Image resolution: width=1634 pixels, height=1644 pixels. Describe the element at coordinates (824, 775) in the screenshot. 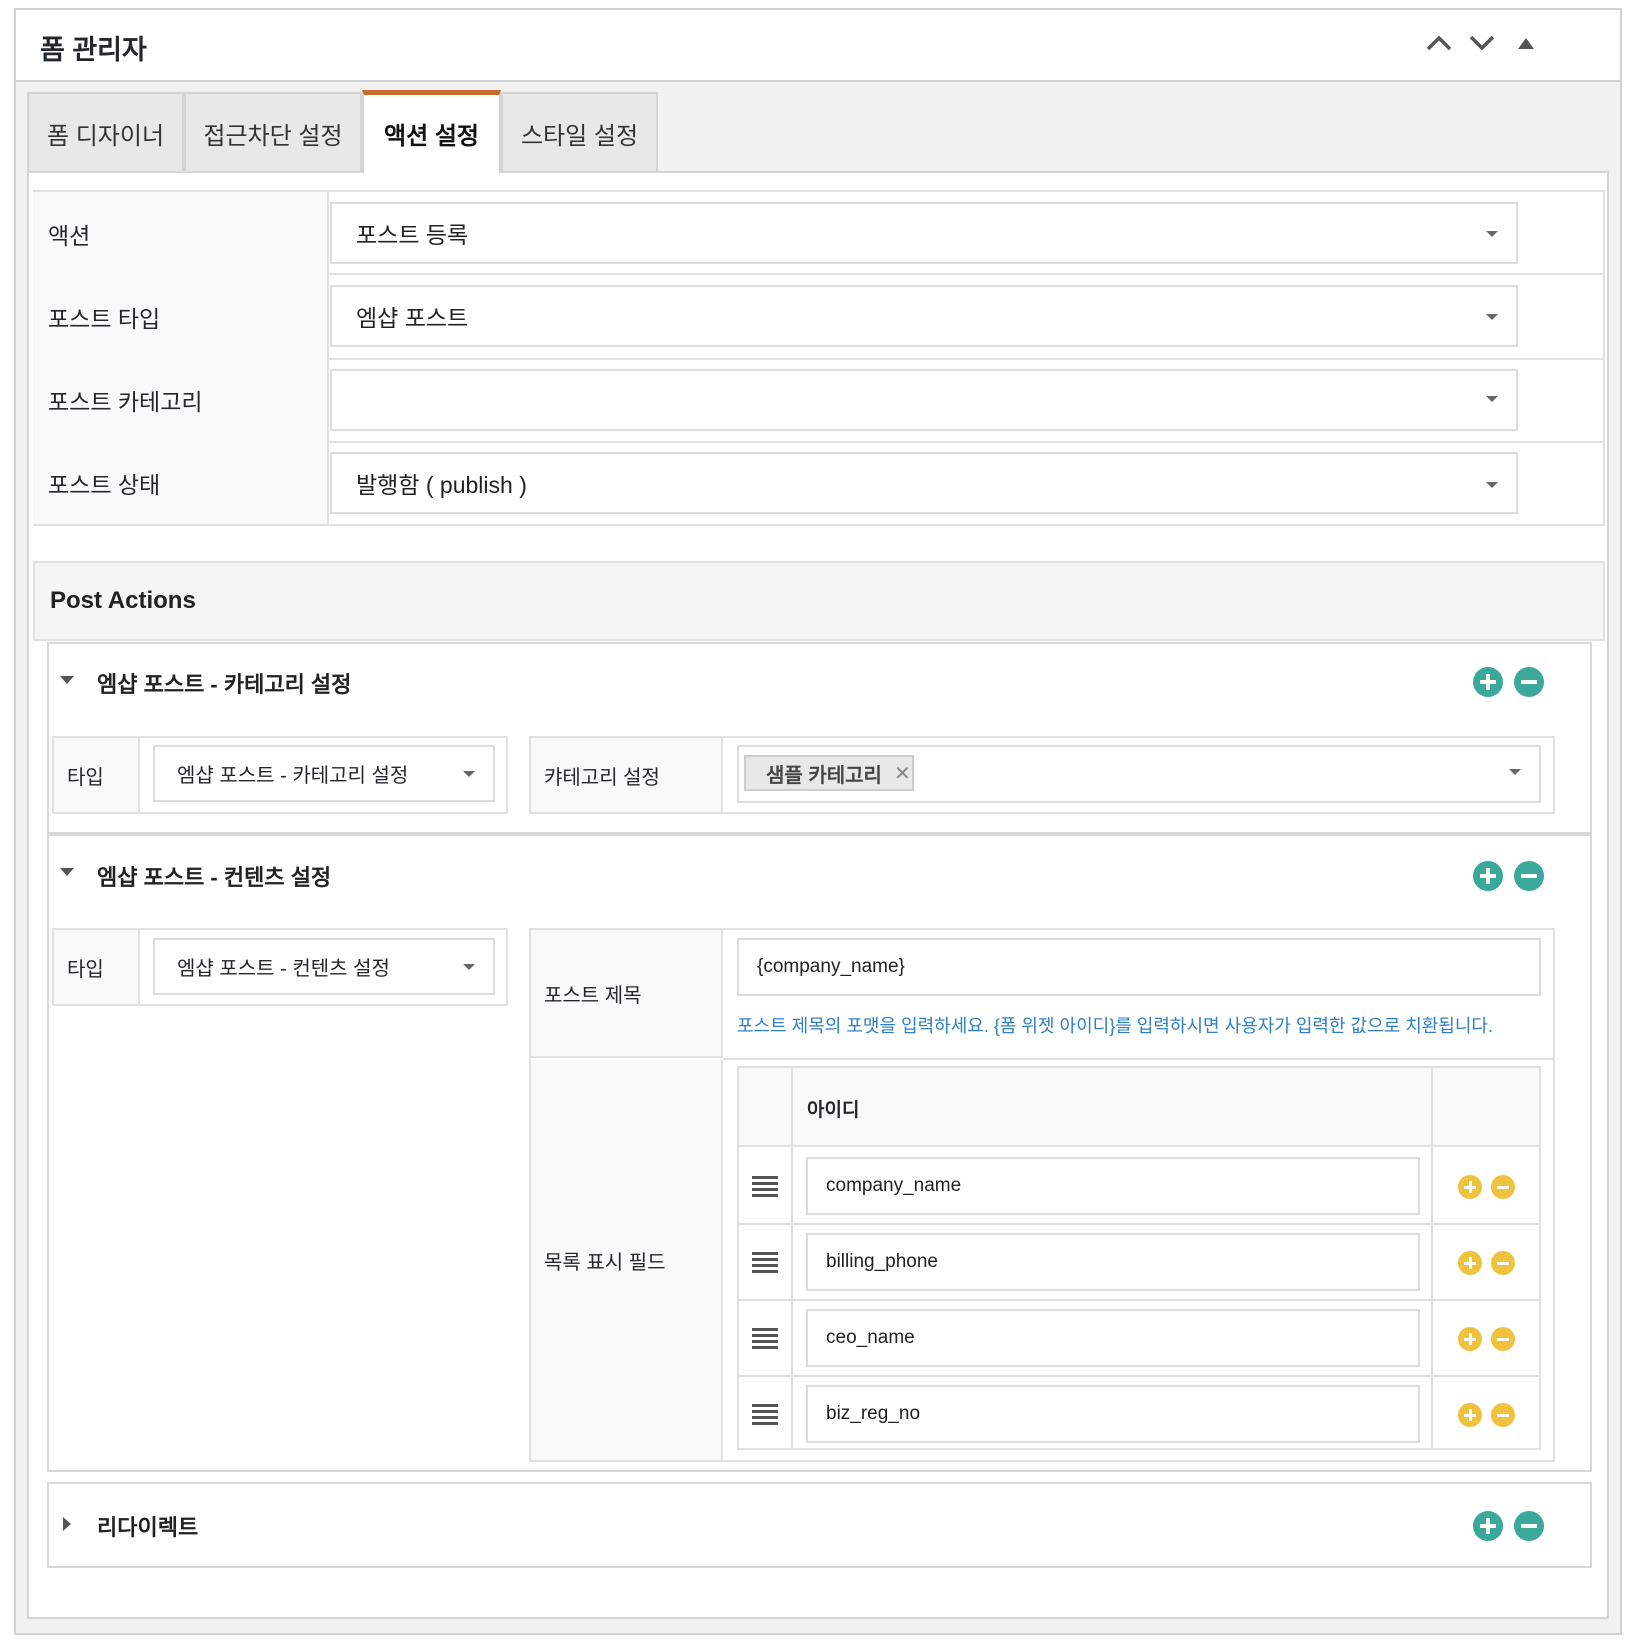

I see `category-tag-label: 샘플 카테고리` at that location.